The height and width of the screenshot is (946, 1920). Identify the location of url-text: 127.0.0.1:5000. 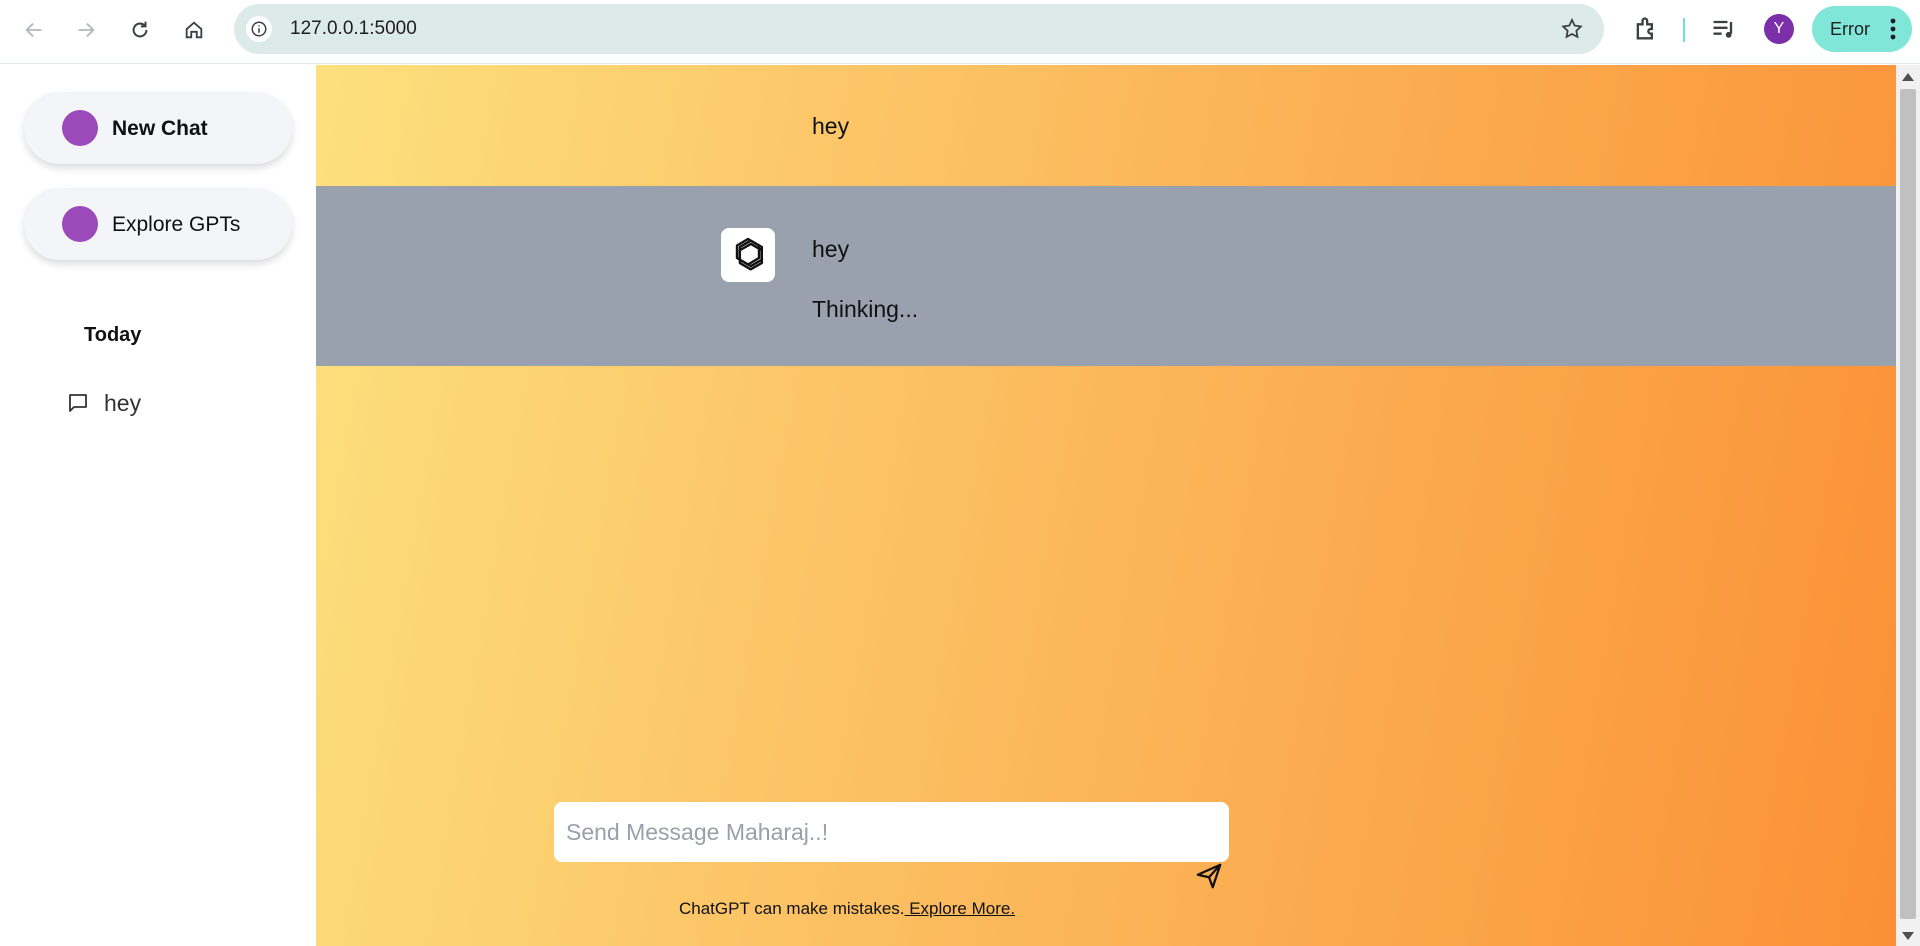
(353, 29).